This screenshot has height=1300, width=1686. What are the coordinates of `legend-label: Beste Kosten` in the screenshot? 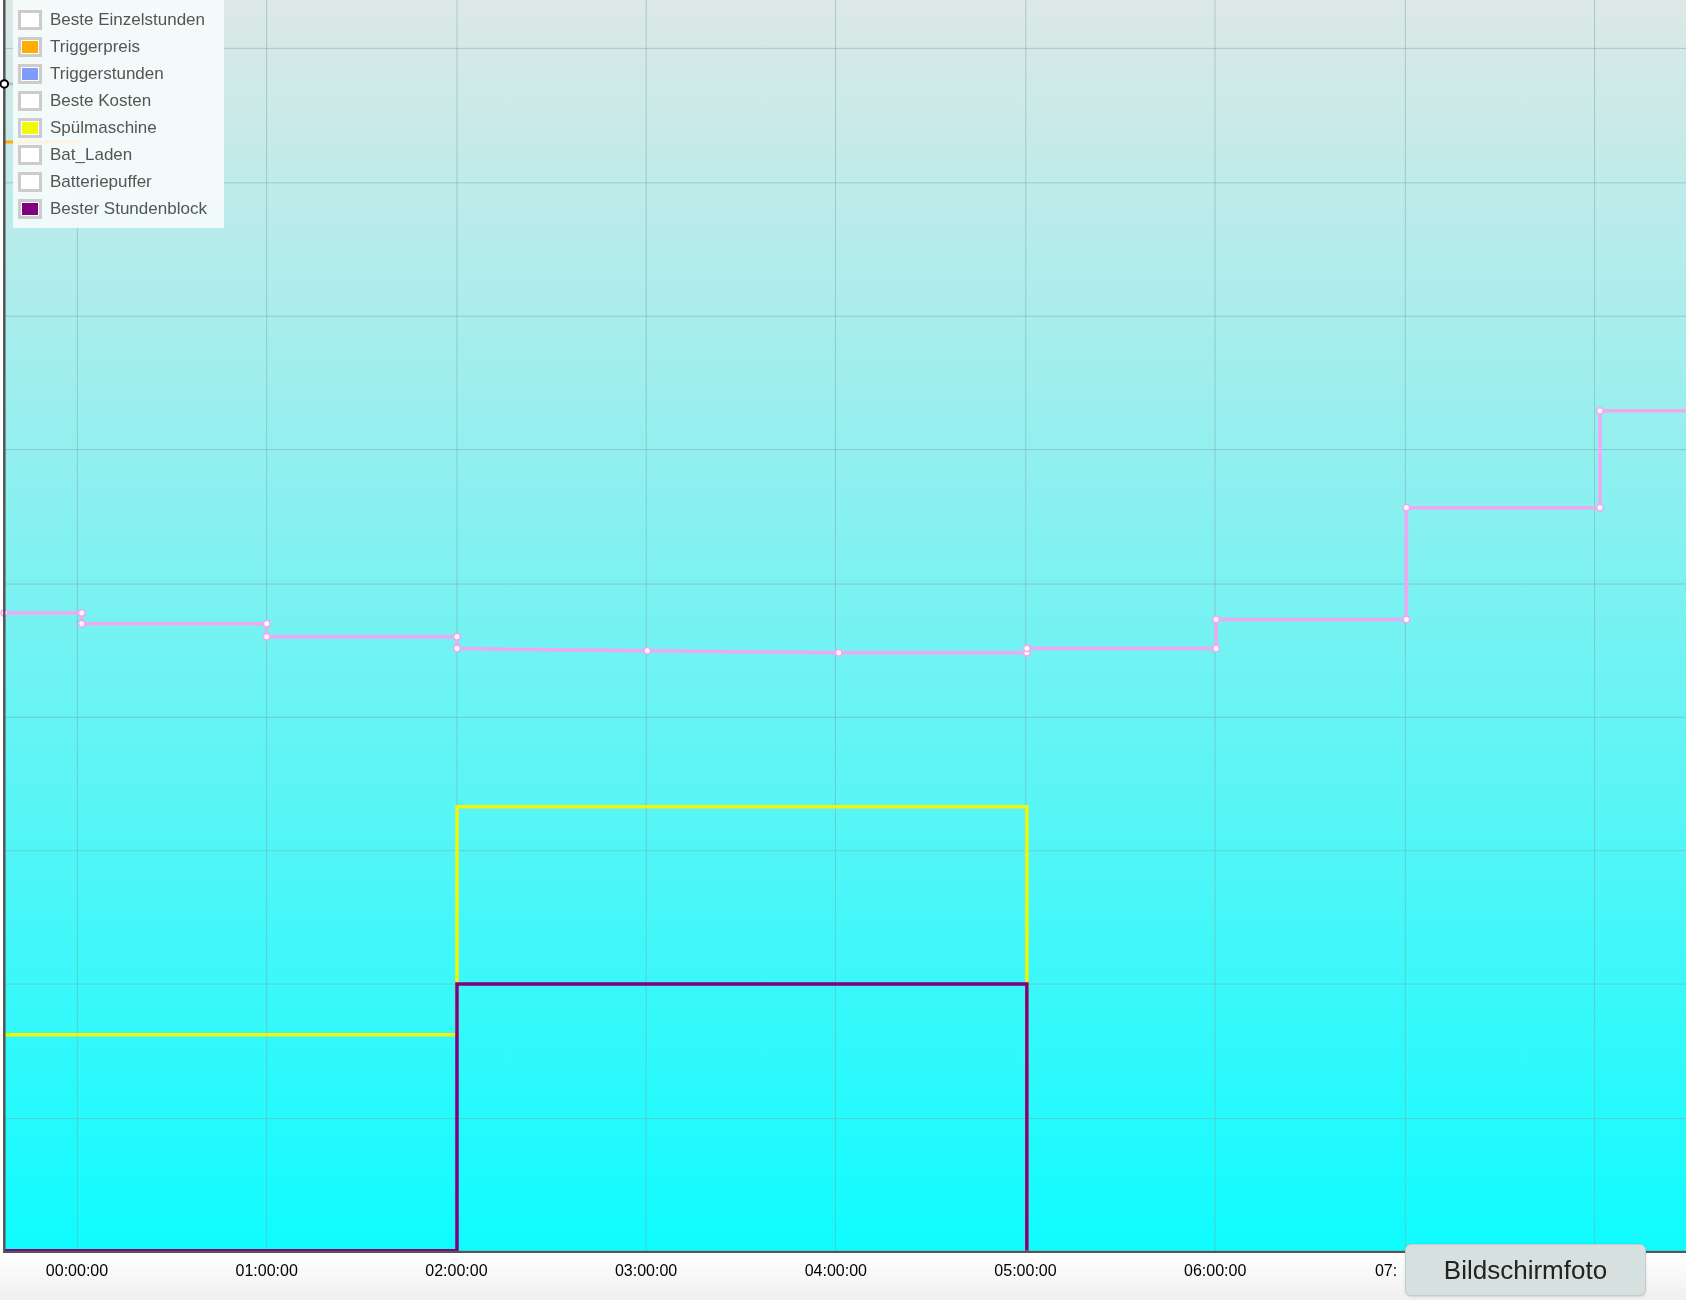 It's located at (101, 100).